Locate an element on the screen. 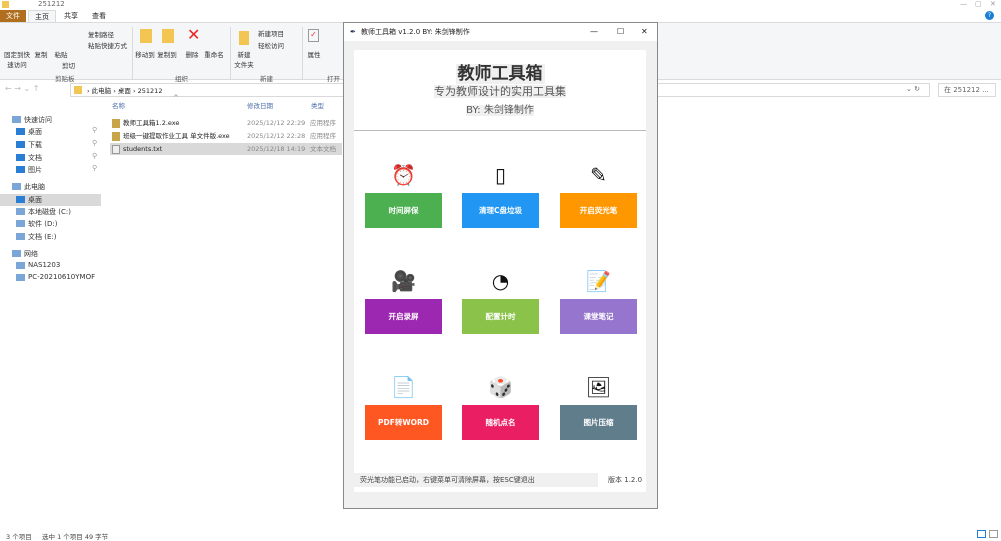  breadcrumb-item: 桌面 is located at coordinates (124, 91).